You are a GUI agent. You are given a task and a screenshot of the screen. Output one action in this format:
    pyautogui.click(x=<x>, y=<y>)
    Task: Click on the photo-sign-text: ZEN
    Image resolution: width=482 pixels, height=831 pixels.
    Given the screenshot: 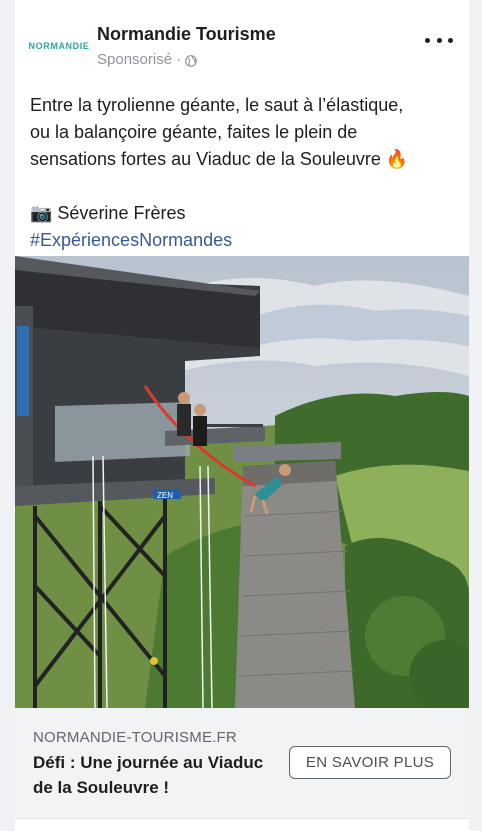 What is the action you would take?
    pyautogui.click(x=165, y=495)
    